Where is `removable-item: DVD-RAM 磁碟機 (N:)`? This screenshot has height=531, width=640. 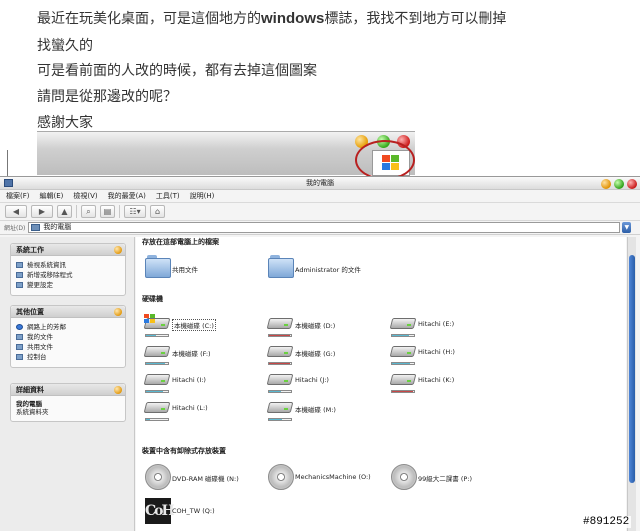 removable-item: DVD-RAM 磁碟機 (N:) is located at coordinates (202, 478).